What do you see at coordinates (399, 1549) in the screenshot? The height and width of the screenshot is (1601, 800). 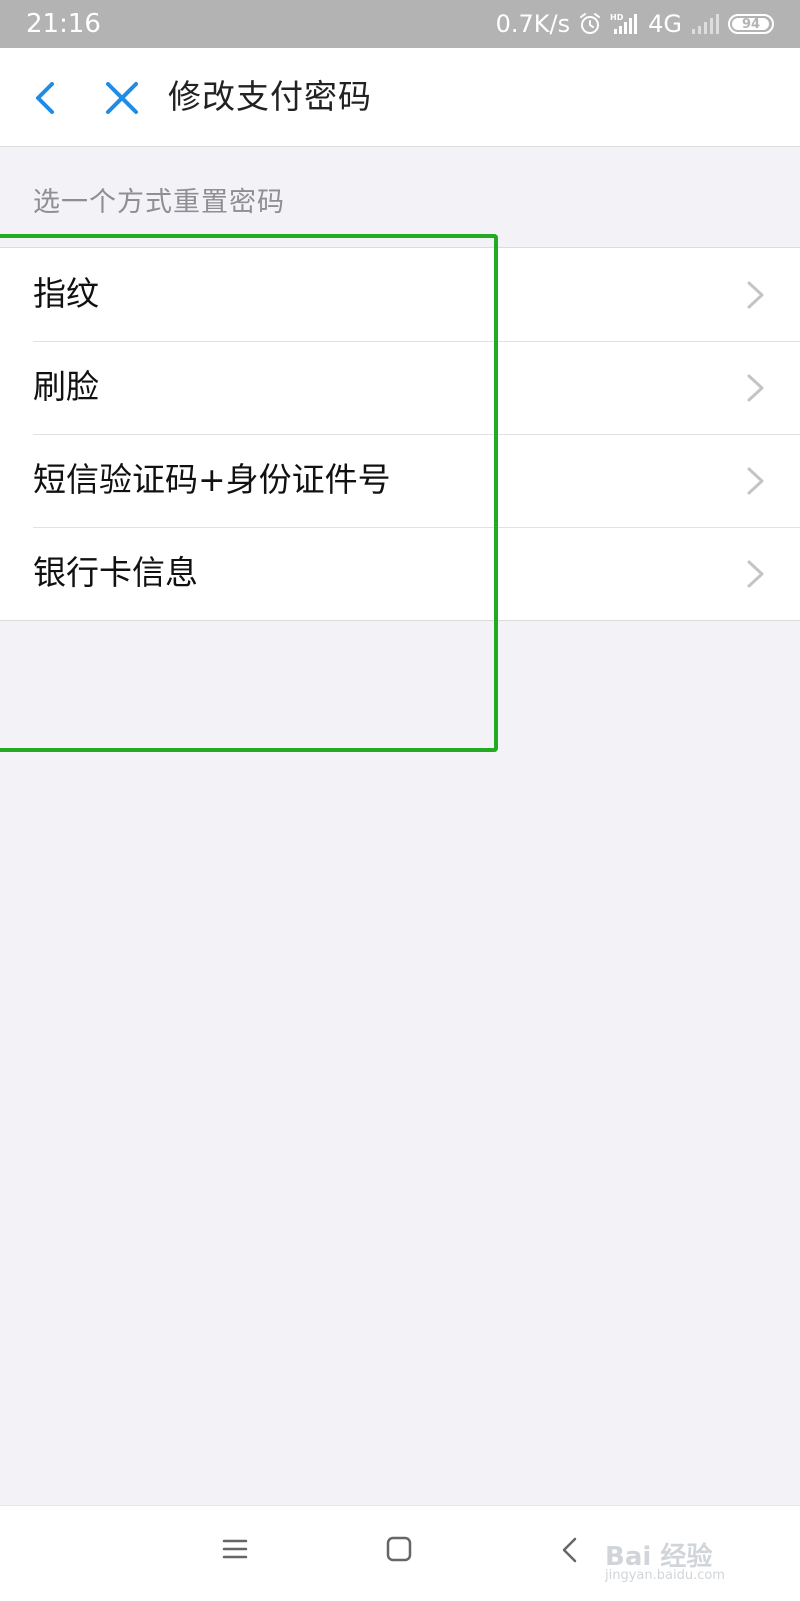 I see `home-icon` at bounding box center [399, 1549].